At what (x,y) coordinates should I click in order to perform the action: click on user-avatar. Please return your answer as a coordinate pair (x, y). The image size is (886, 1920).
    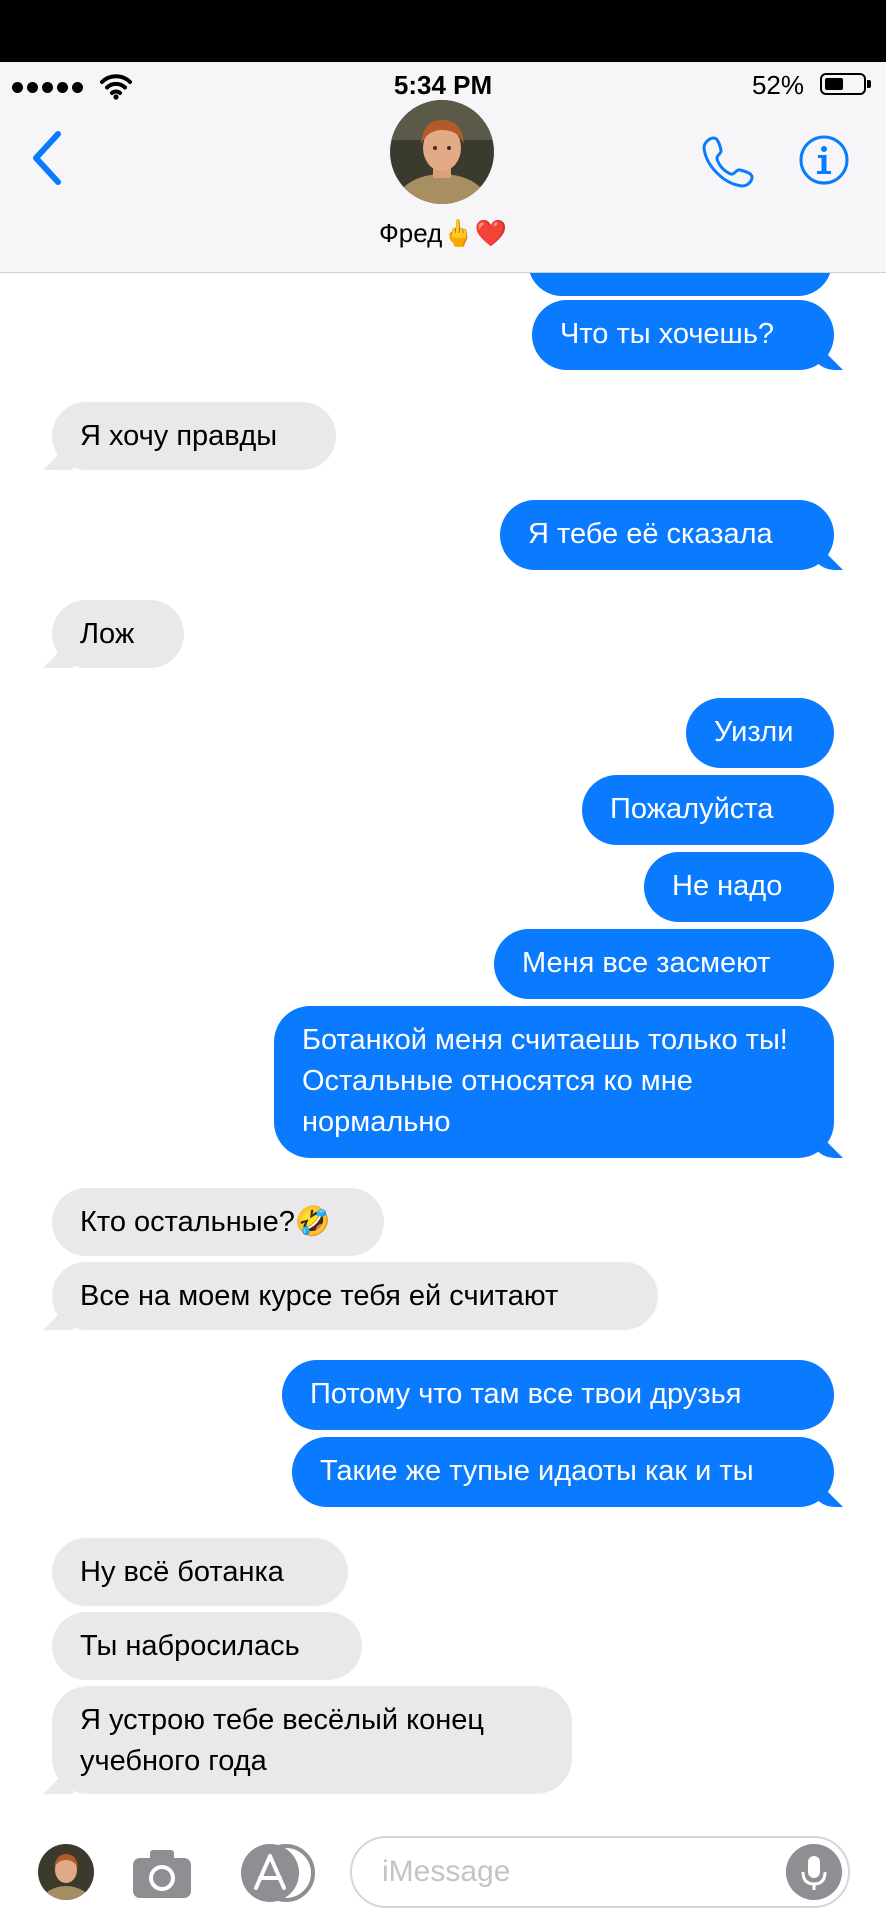
    Looking at the image, I should click on (66, 1872).